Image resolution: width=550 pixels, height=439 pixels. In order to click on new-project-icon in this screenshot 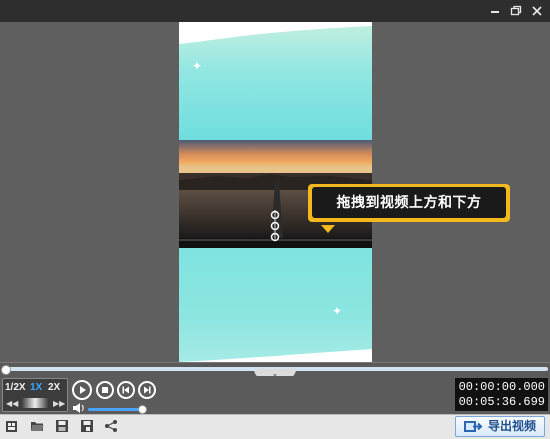, I will do `click(12, 426)`.